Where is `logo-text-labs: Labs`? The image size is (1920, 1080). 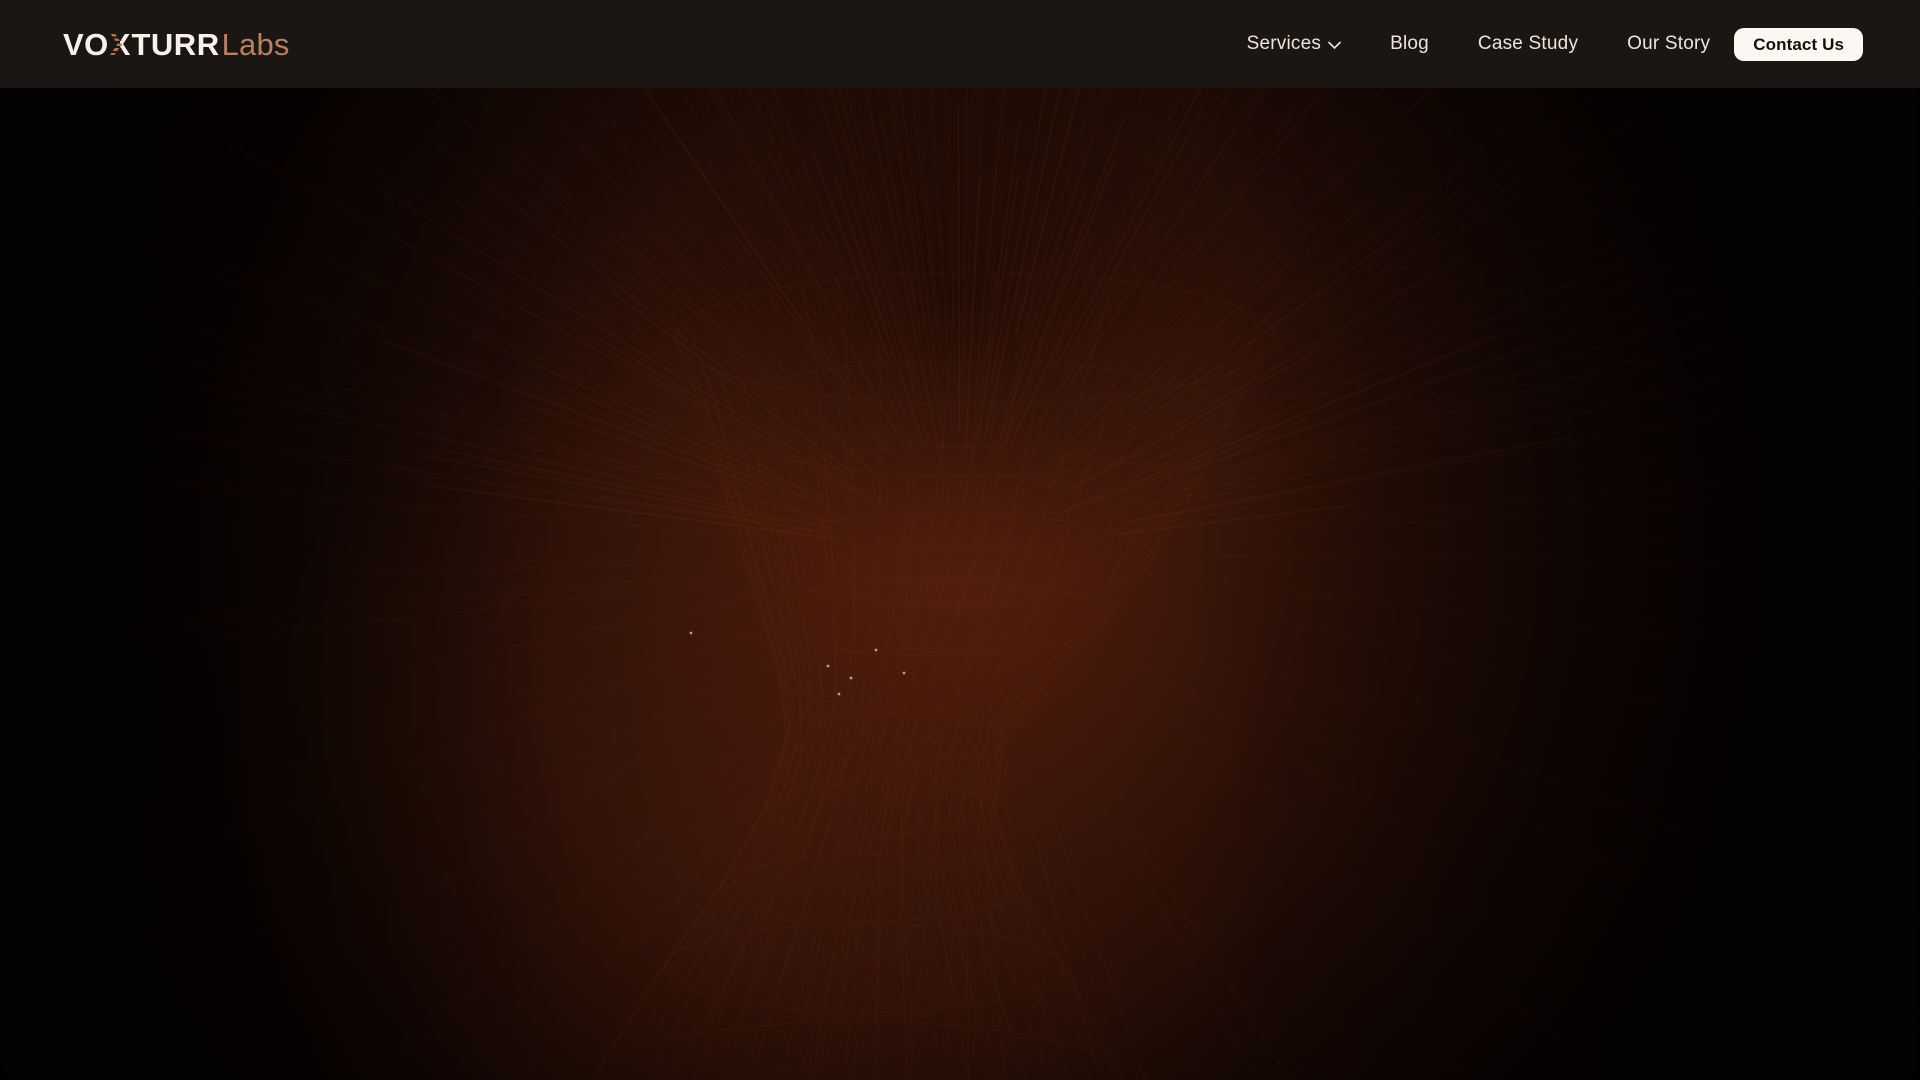
logo-text-labs: Labs is located at coordinates (255, 44).